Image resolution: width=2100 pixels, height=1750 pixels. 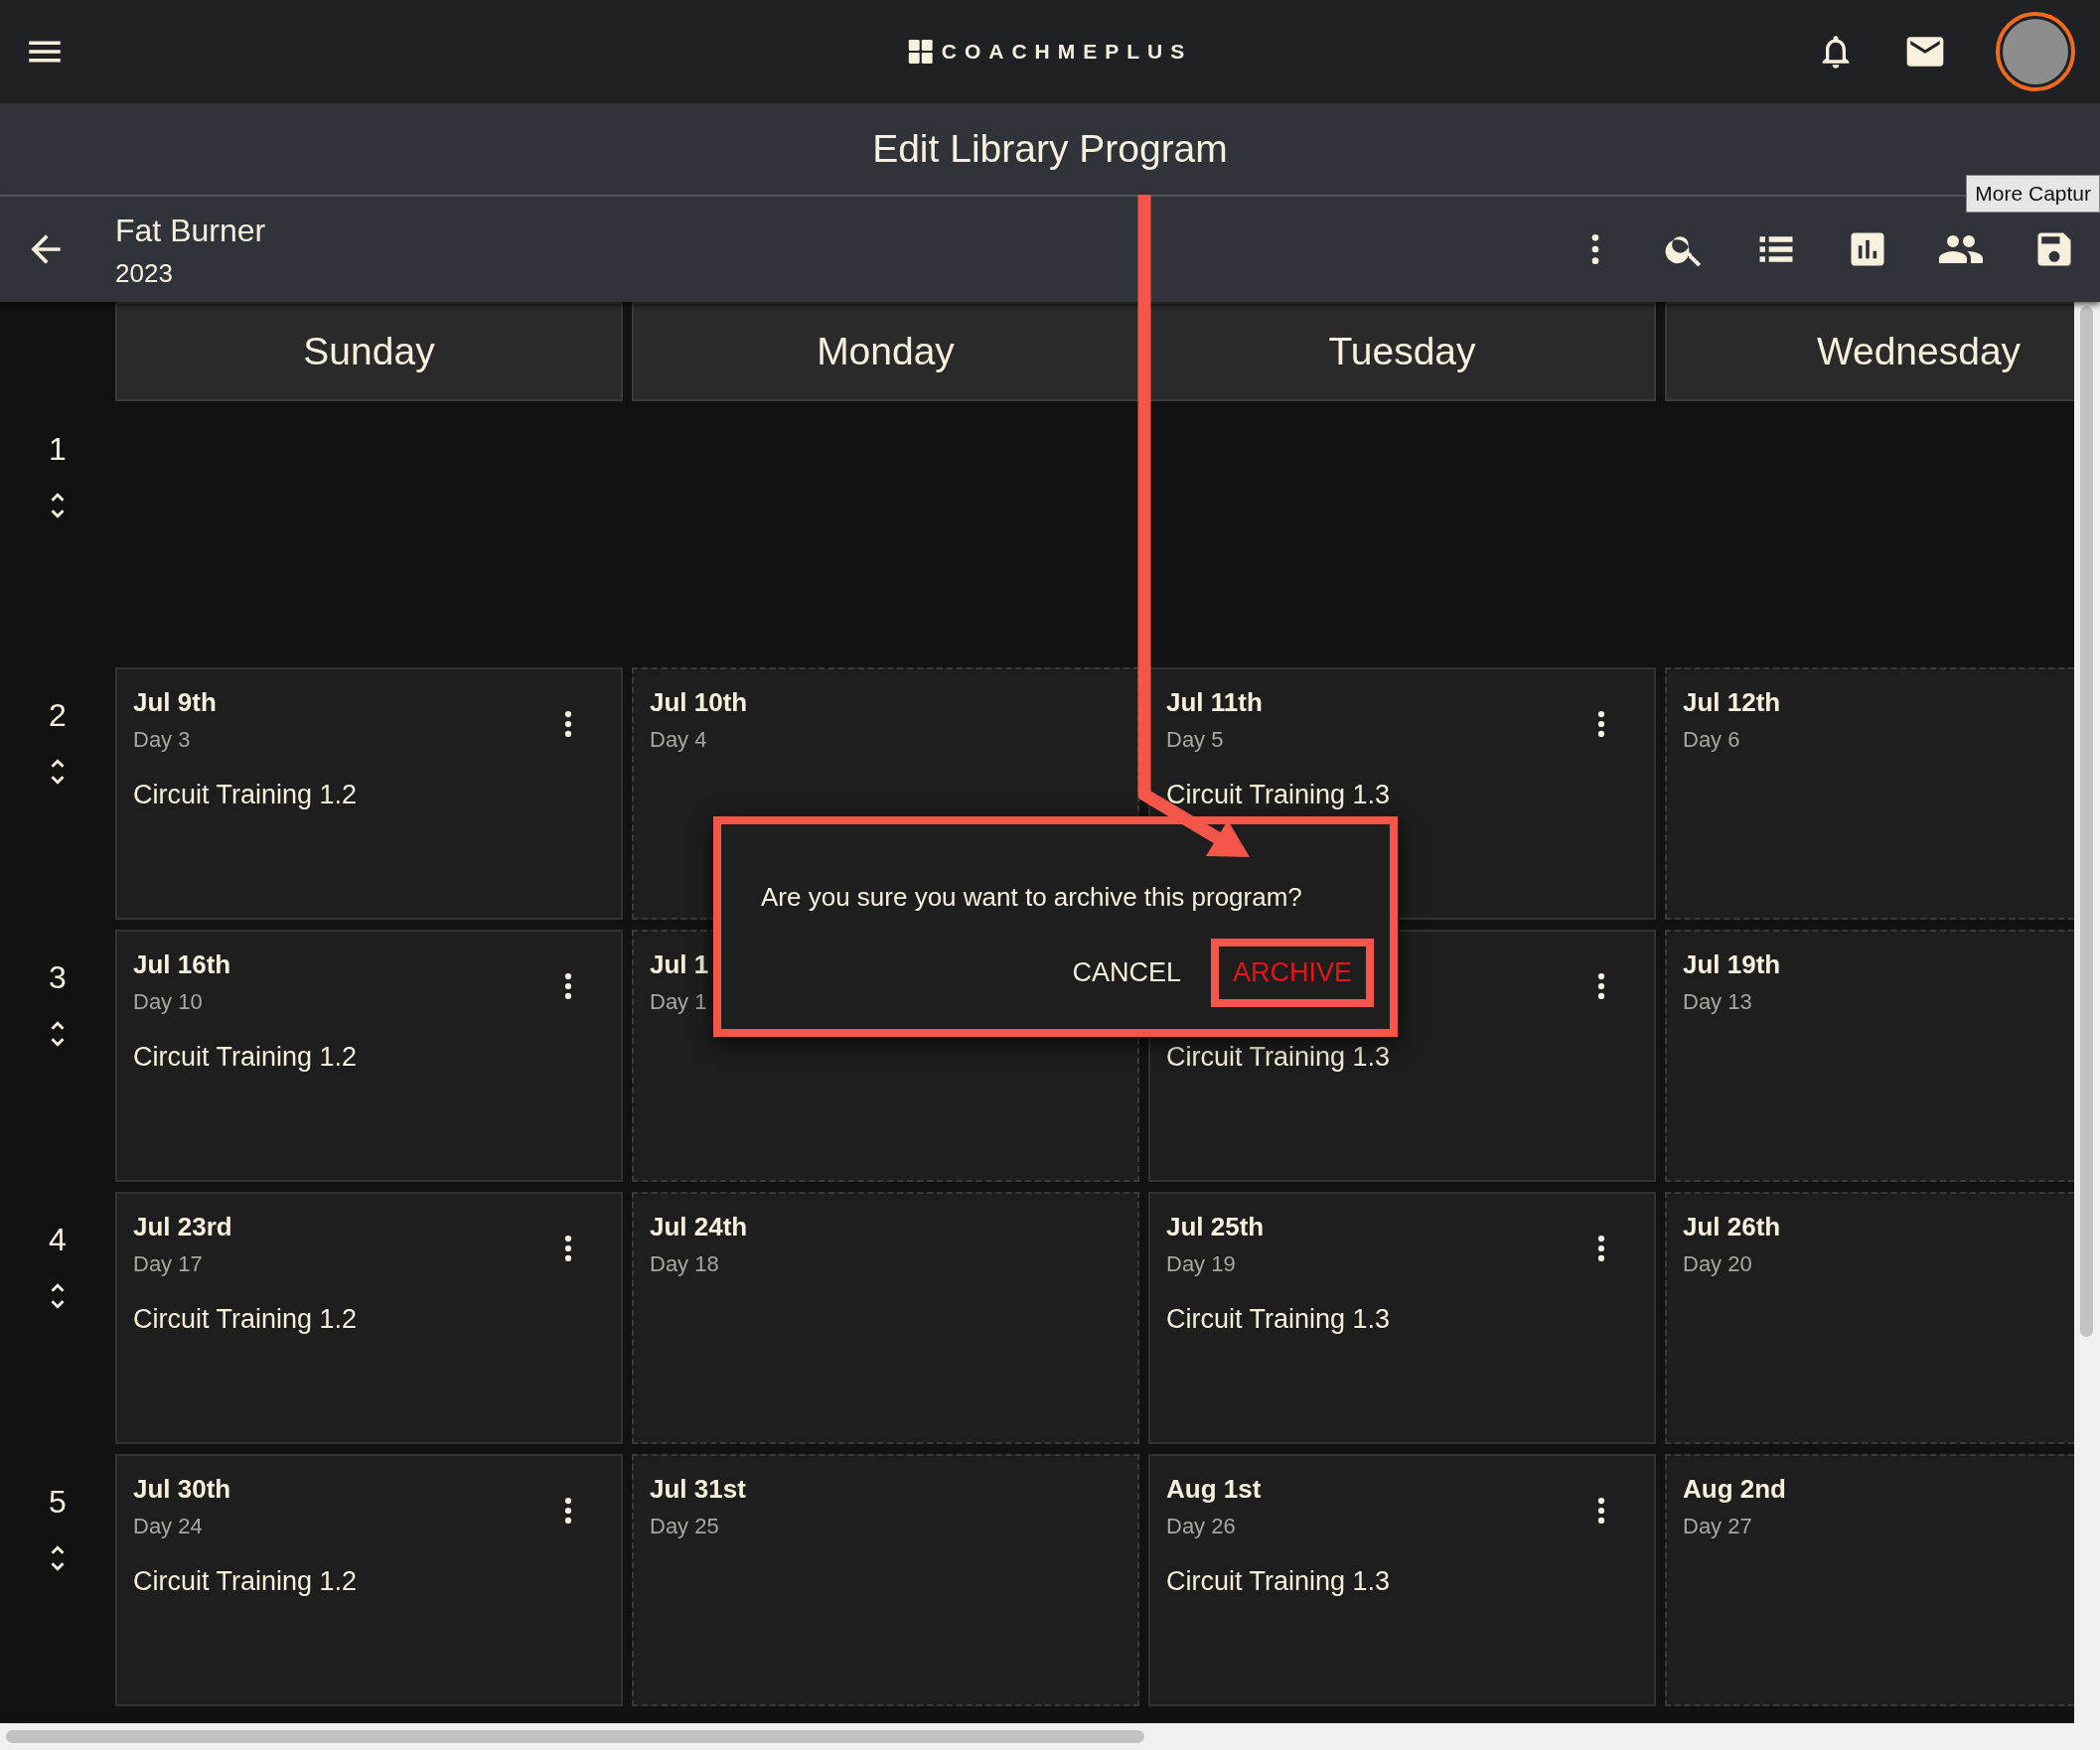 I want to click on cell-day: Day 6, so click(x=1711, y=739).